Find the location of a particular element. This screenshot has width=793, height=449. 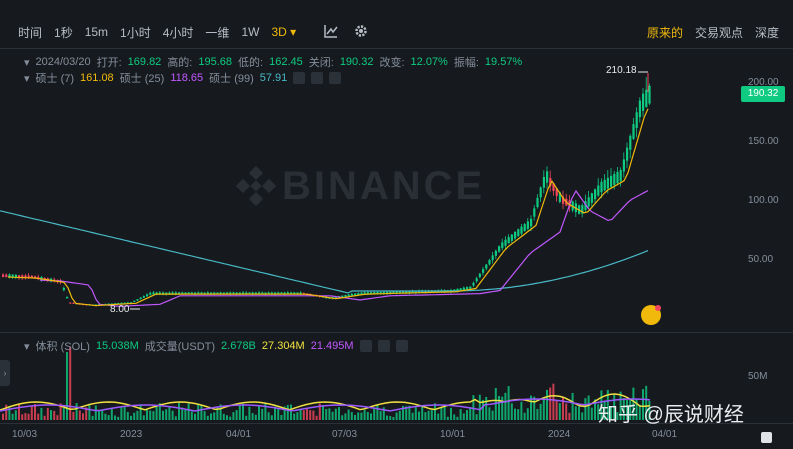

volume-pane-divider is located at coordinates (396, 332).